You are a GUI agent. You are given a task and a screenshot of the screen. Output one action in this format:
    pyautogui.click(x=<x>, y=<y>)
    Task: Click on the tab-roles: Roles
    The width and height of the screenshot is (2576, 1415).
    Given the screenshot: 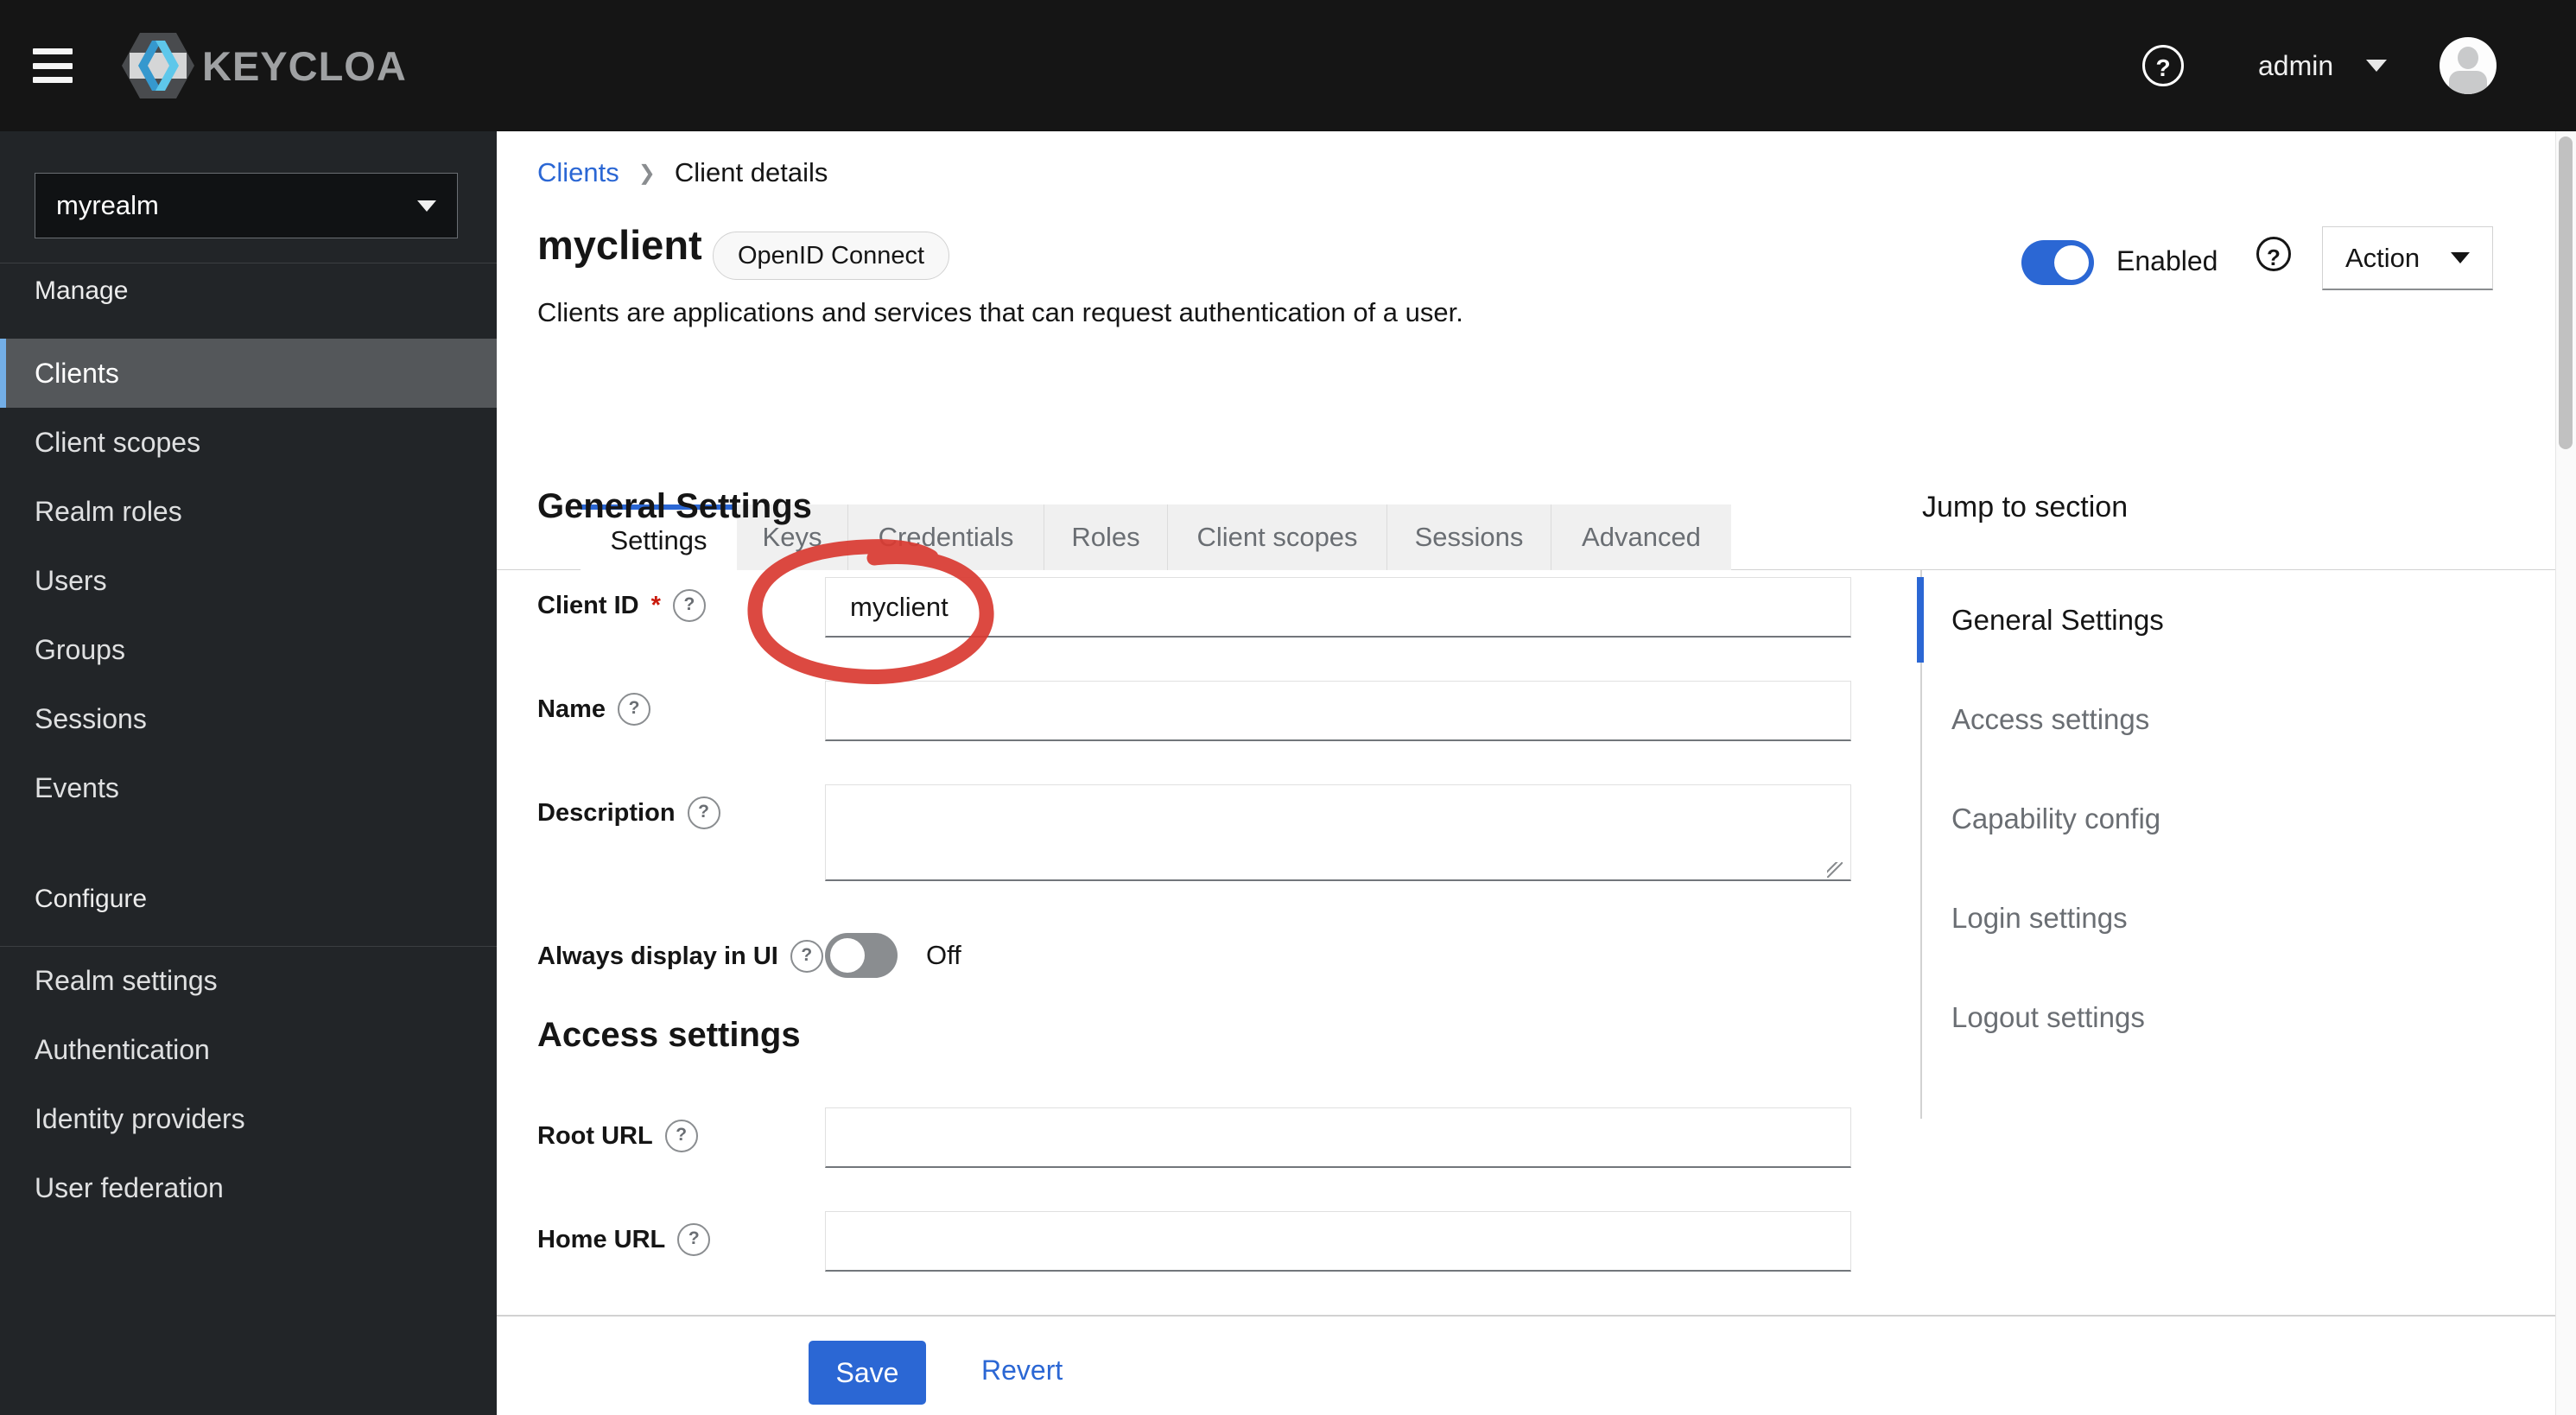 What is the action you would take?
    pyautogui.click(x=1106, y=537)
    